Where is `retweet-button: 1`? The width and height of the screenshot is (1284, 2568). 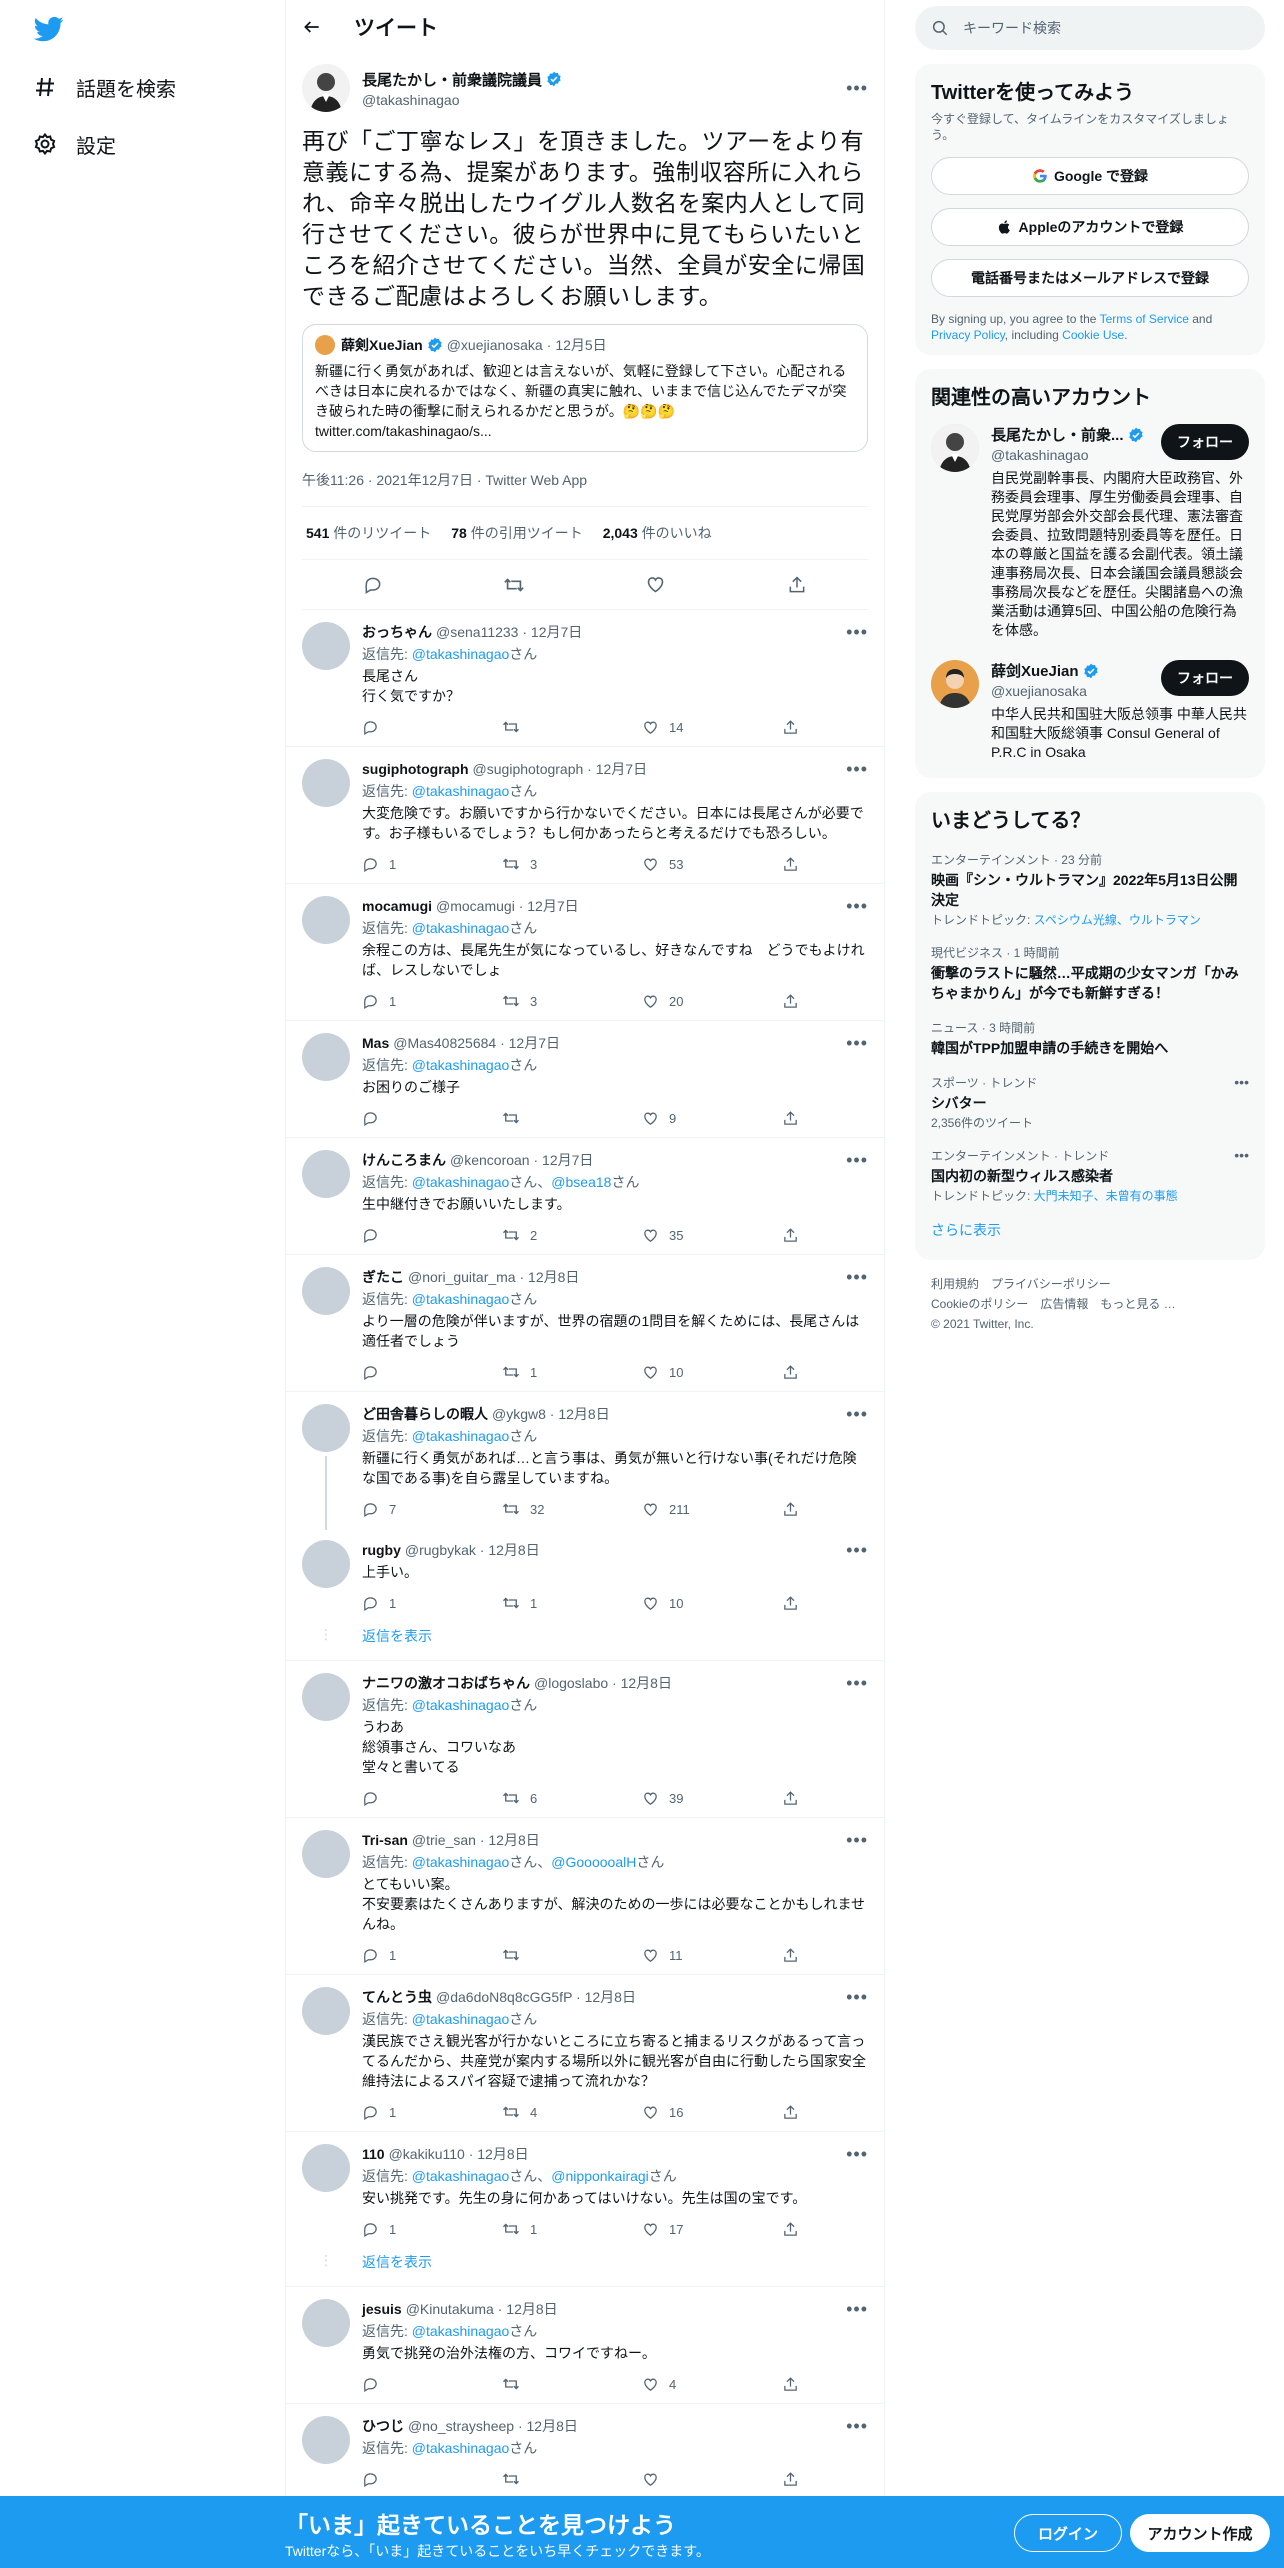 retweet-button: 1 is located at coordinates (552, 1372).